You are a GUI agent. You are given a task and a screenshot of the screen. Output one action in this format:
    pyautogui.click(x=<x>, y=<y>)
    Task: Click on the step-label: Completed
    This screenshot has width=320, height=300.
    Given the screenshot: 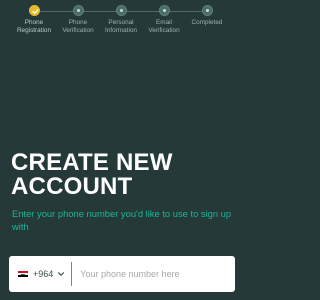 What is the action you would take?
    pyautogui.click(x=207, y=22)
    